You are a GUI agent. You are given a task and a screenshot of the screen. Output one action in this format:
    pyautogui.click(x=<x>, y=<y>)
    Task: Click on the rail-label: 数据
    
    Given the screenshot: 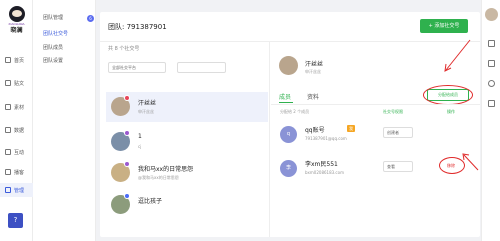 What is the action you would take?
    pyautogui.click(x=19, y=130)
    